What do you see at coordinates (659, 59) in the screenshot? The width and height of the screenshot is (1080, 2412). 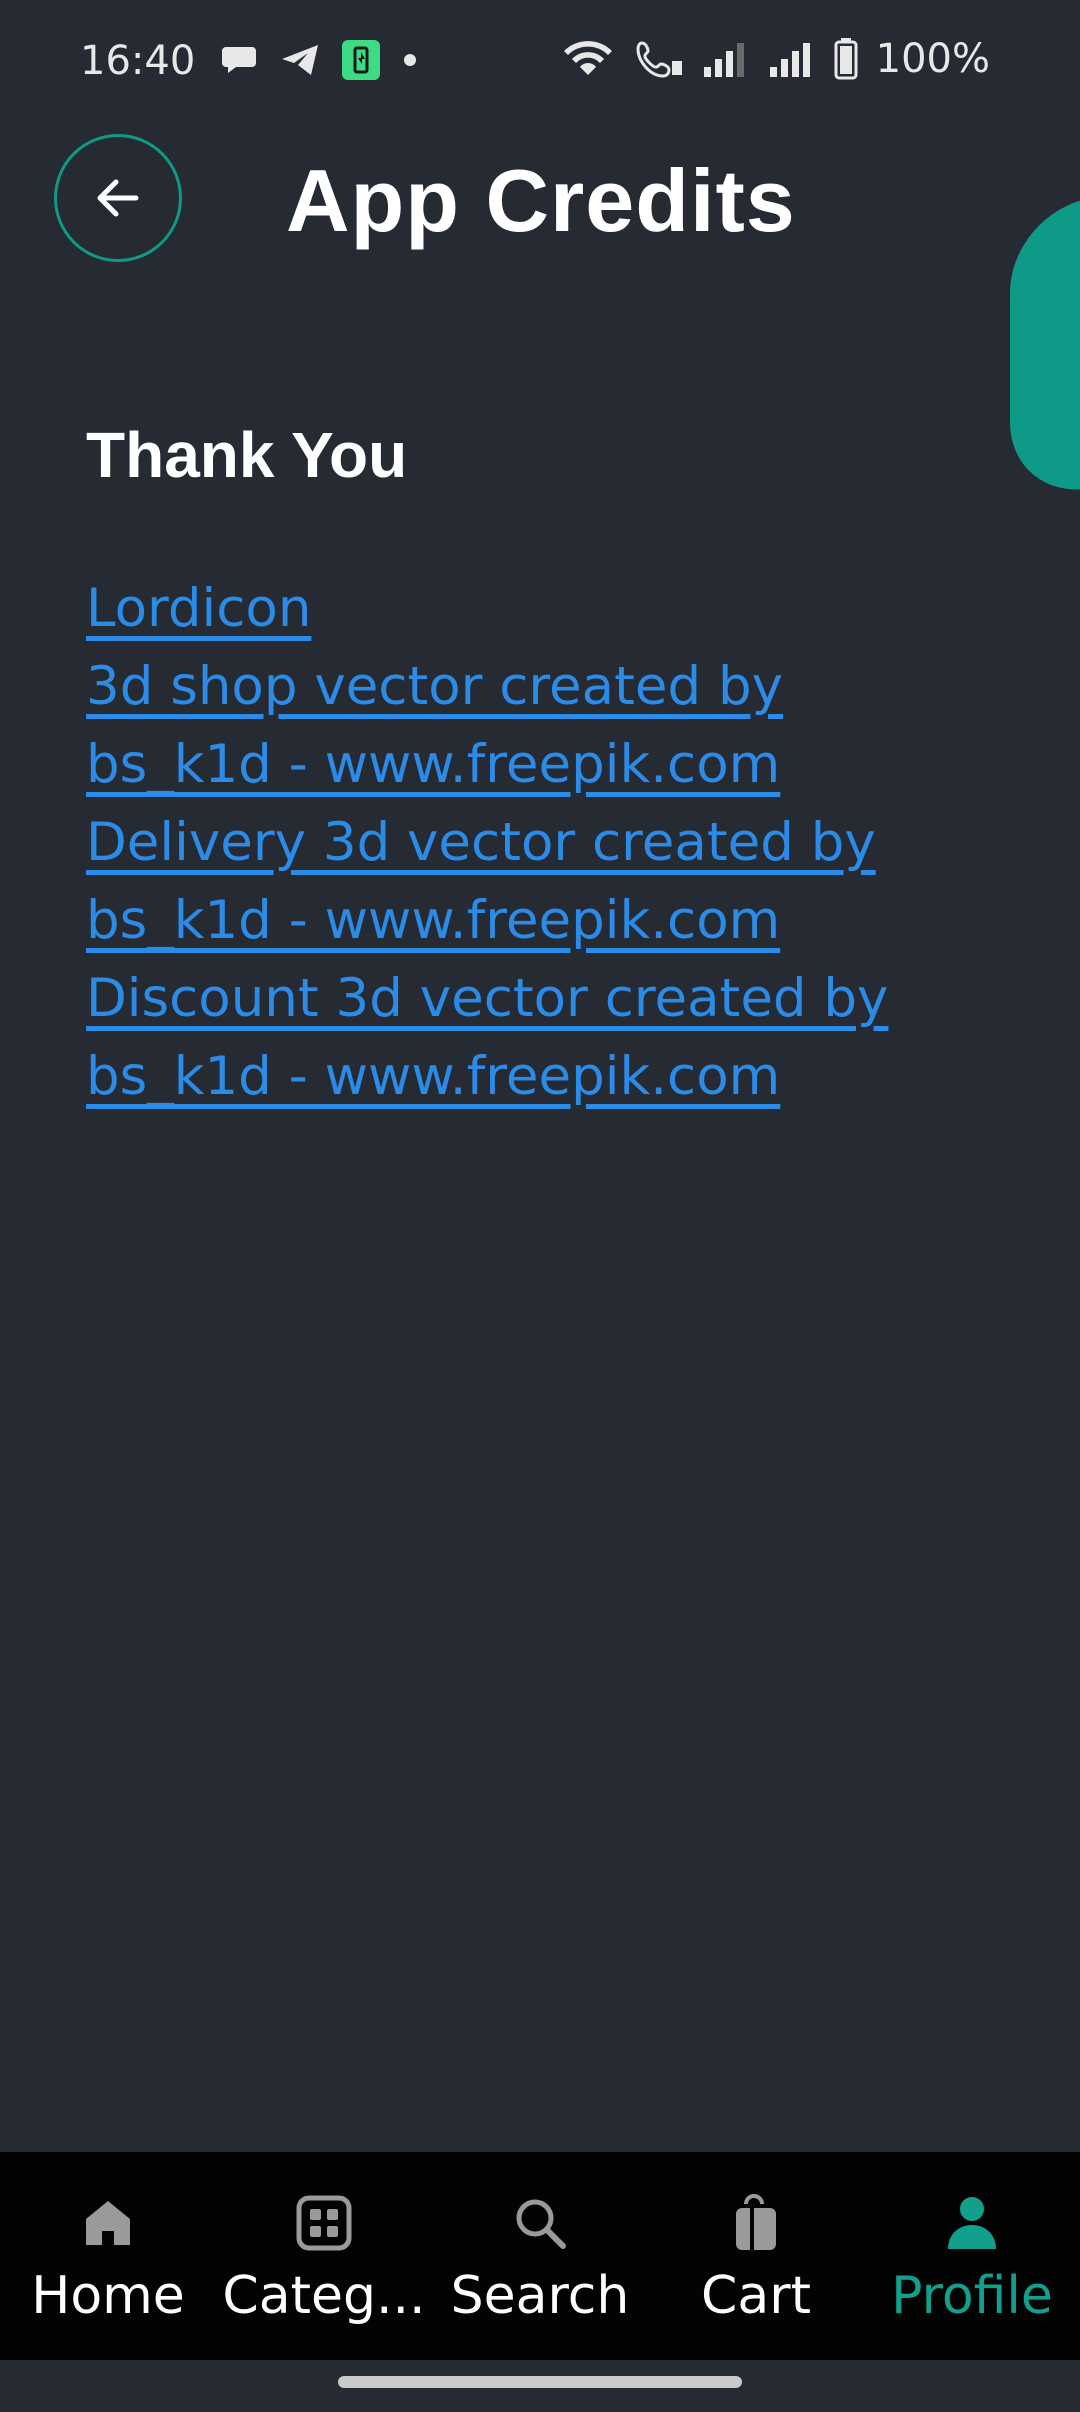 I see `wifi-calling-icon` at bounding box center [659, 59].